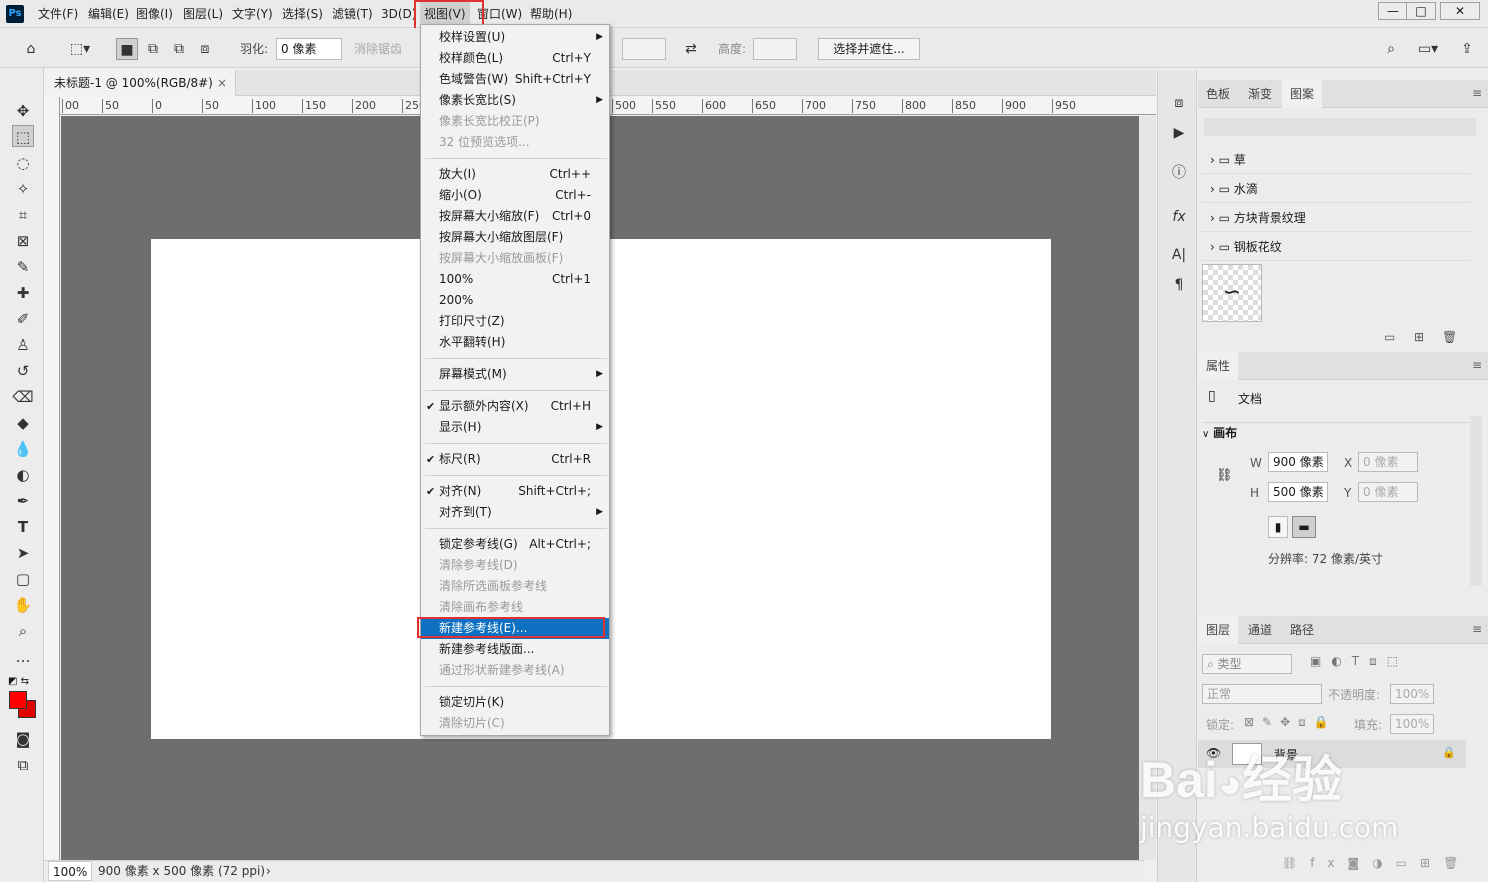 Image resolution: width=1488 pixels, height=882 pixels. What do you see at coordinates (23, 527) in the screenshot?
I see `type-tool-icon: T` at bounding box center [23, 527].